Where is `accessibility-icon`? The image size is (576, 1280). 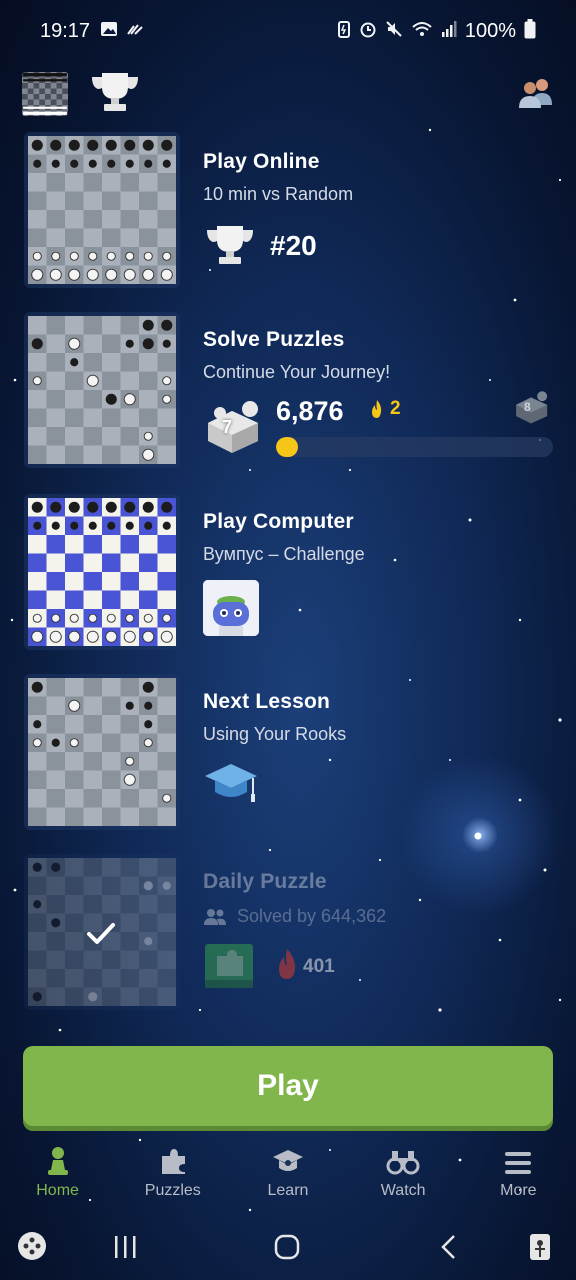
accessibility-icon is located at coordinates (542, 1249).